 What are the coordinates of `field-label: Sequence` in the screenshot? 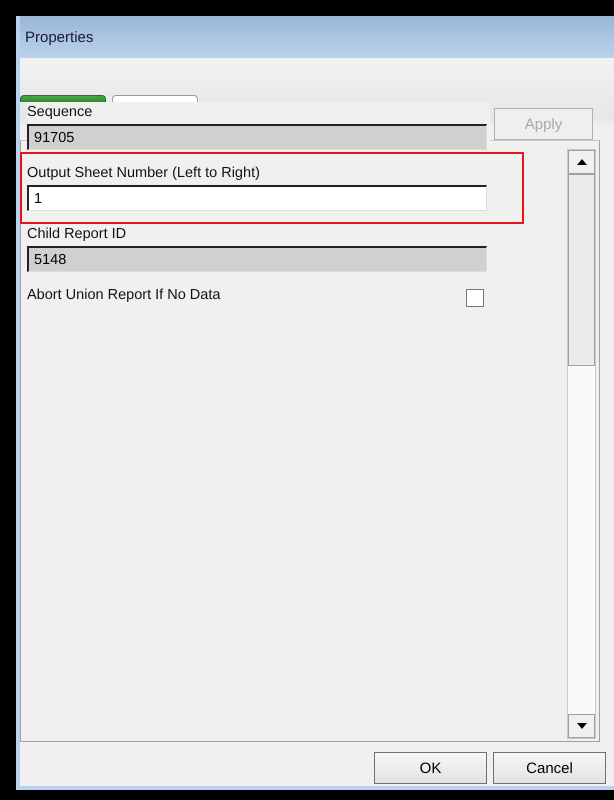 It's located at (59, 112).